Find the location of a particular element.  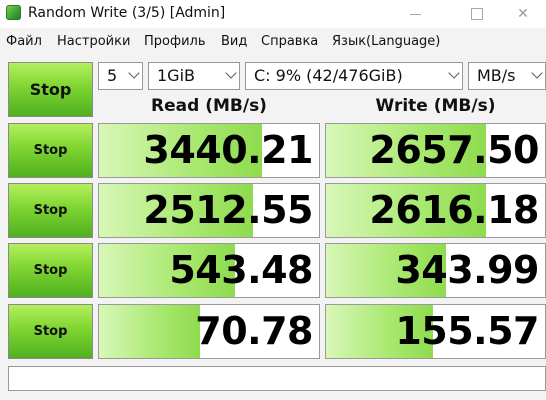

test-1-read-result: 3440.21 is located at coordinates (209, 150).